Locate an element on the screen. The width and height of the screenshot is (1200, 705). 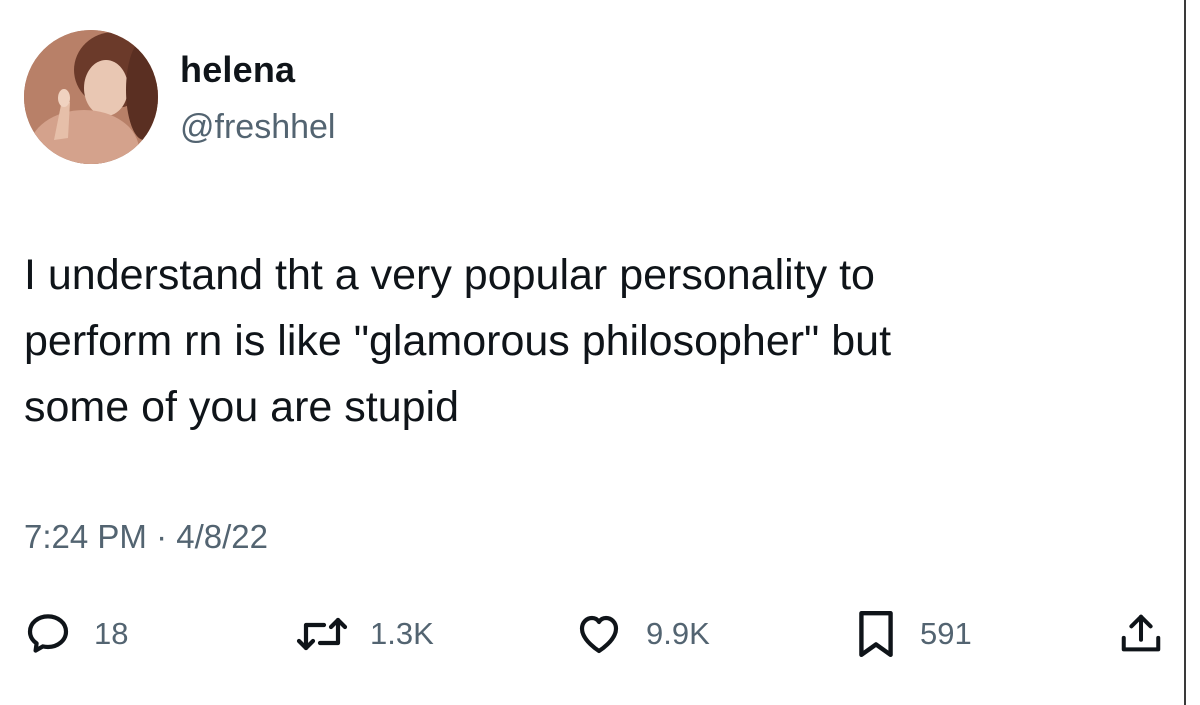
share-icon is located at coordinates (1141, 633).